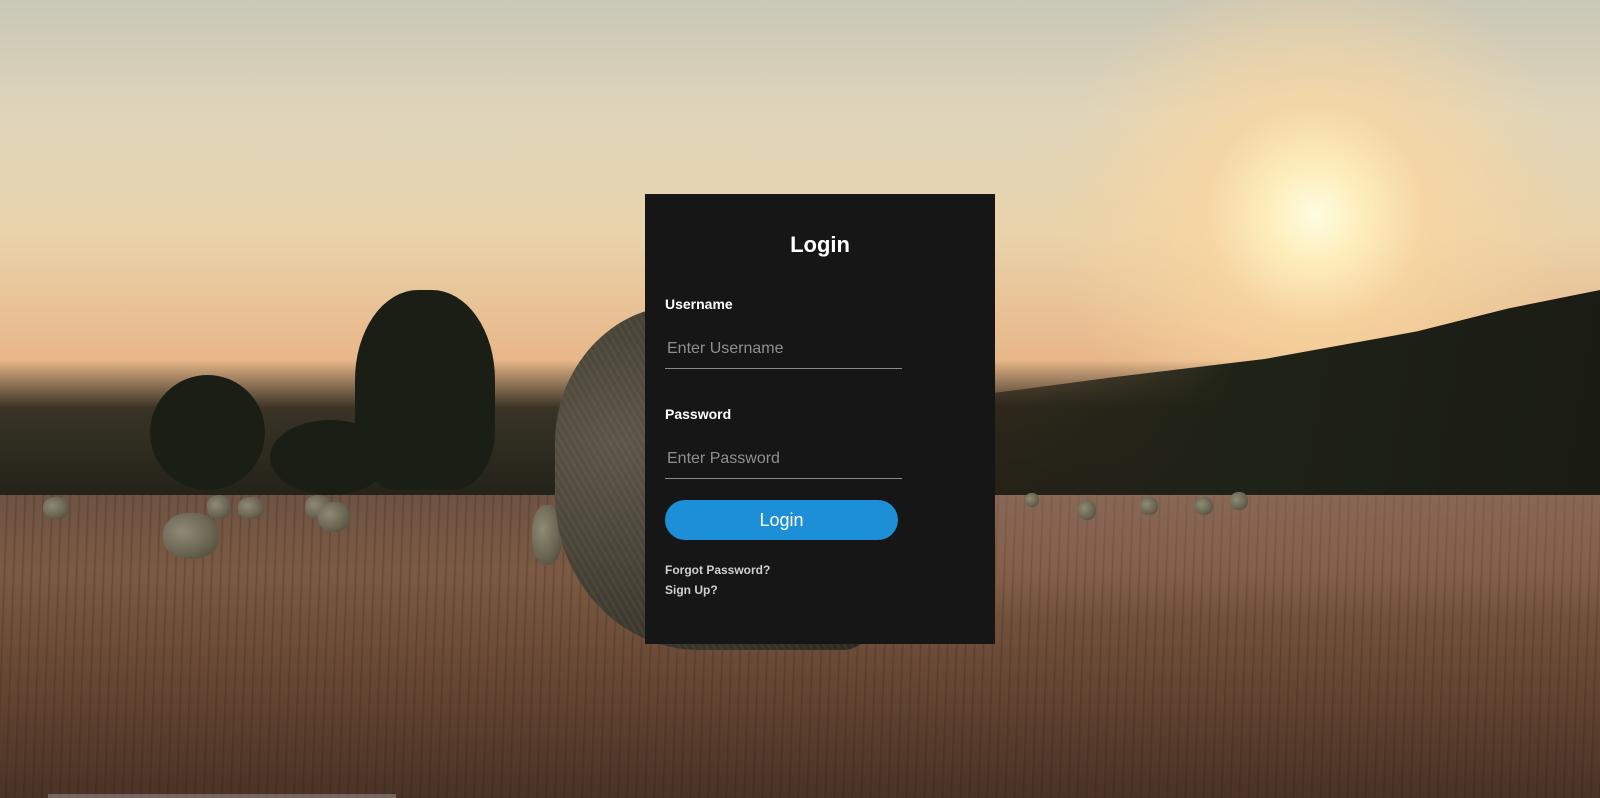 This screenshot has width=1600, height=798. Describe the element at coordinates (691, 590) in the screenshot. I see `sign-up-link: Sign Up?` at that location.